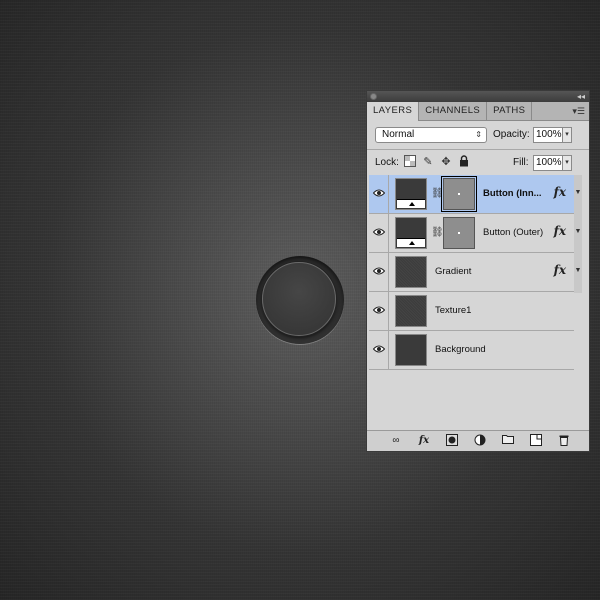 The height and width of the screenshot is (600, 600). I want to click on lock-label: Lock:, so click(387, 162).